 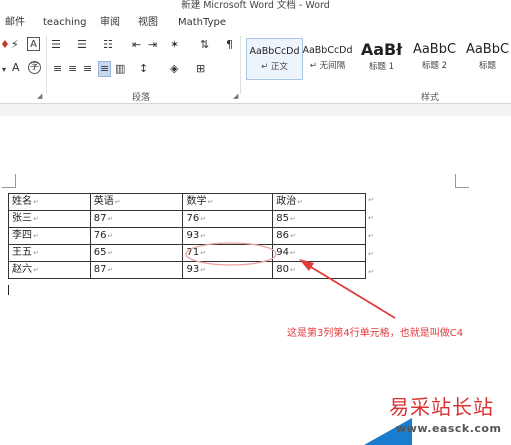 What do you see at coordinates (350, 291) in the screenshot?
I see `annotation-arrow-line` at bounding box center [350, 291].